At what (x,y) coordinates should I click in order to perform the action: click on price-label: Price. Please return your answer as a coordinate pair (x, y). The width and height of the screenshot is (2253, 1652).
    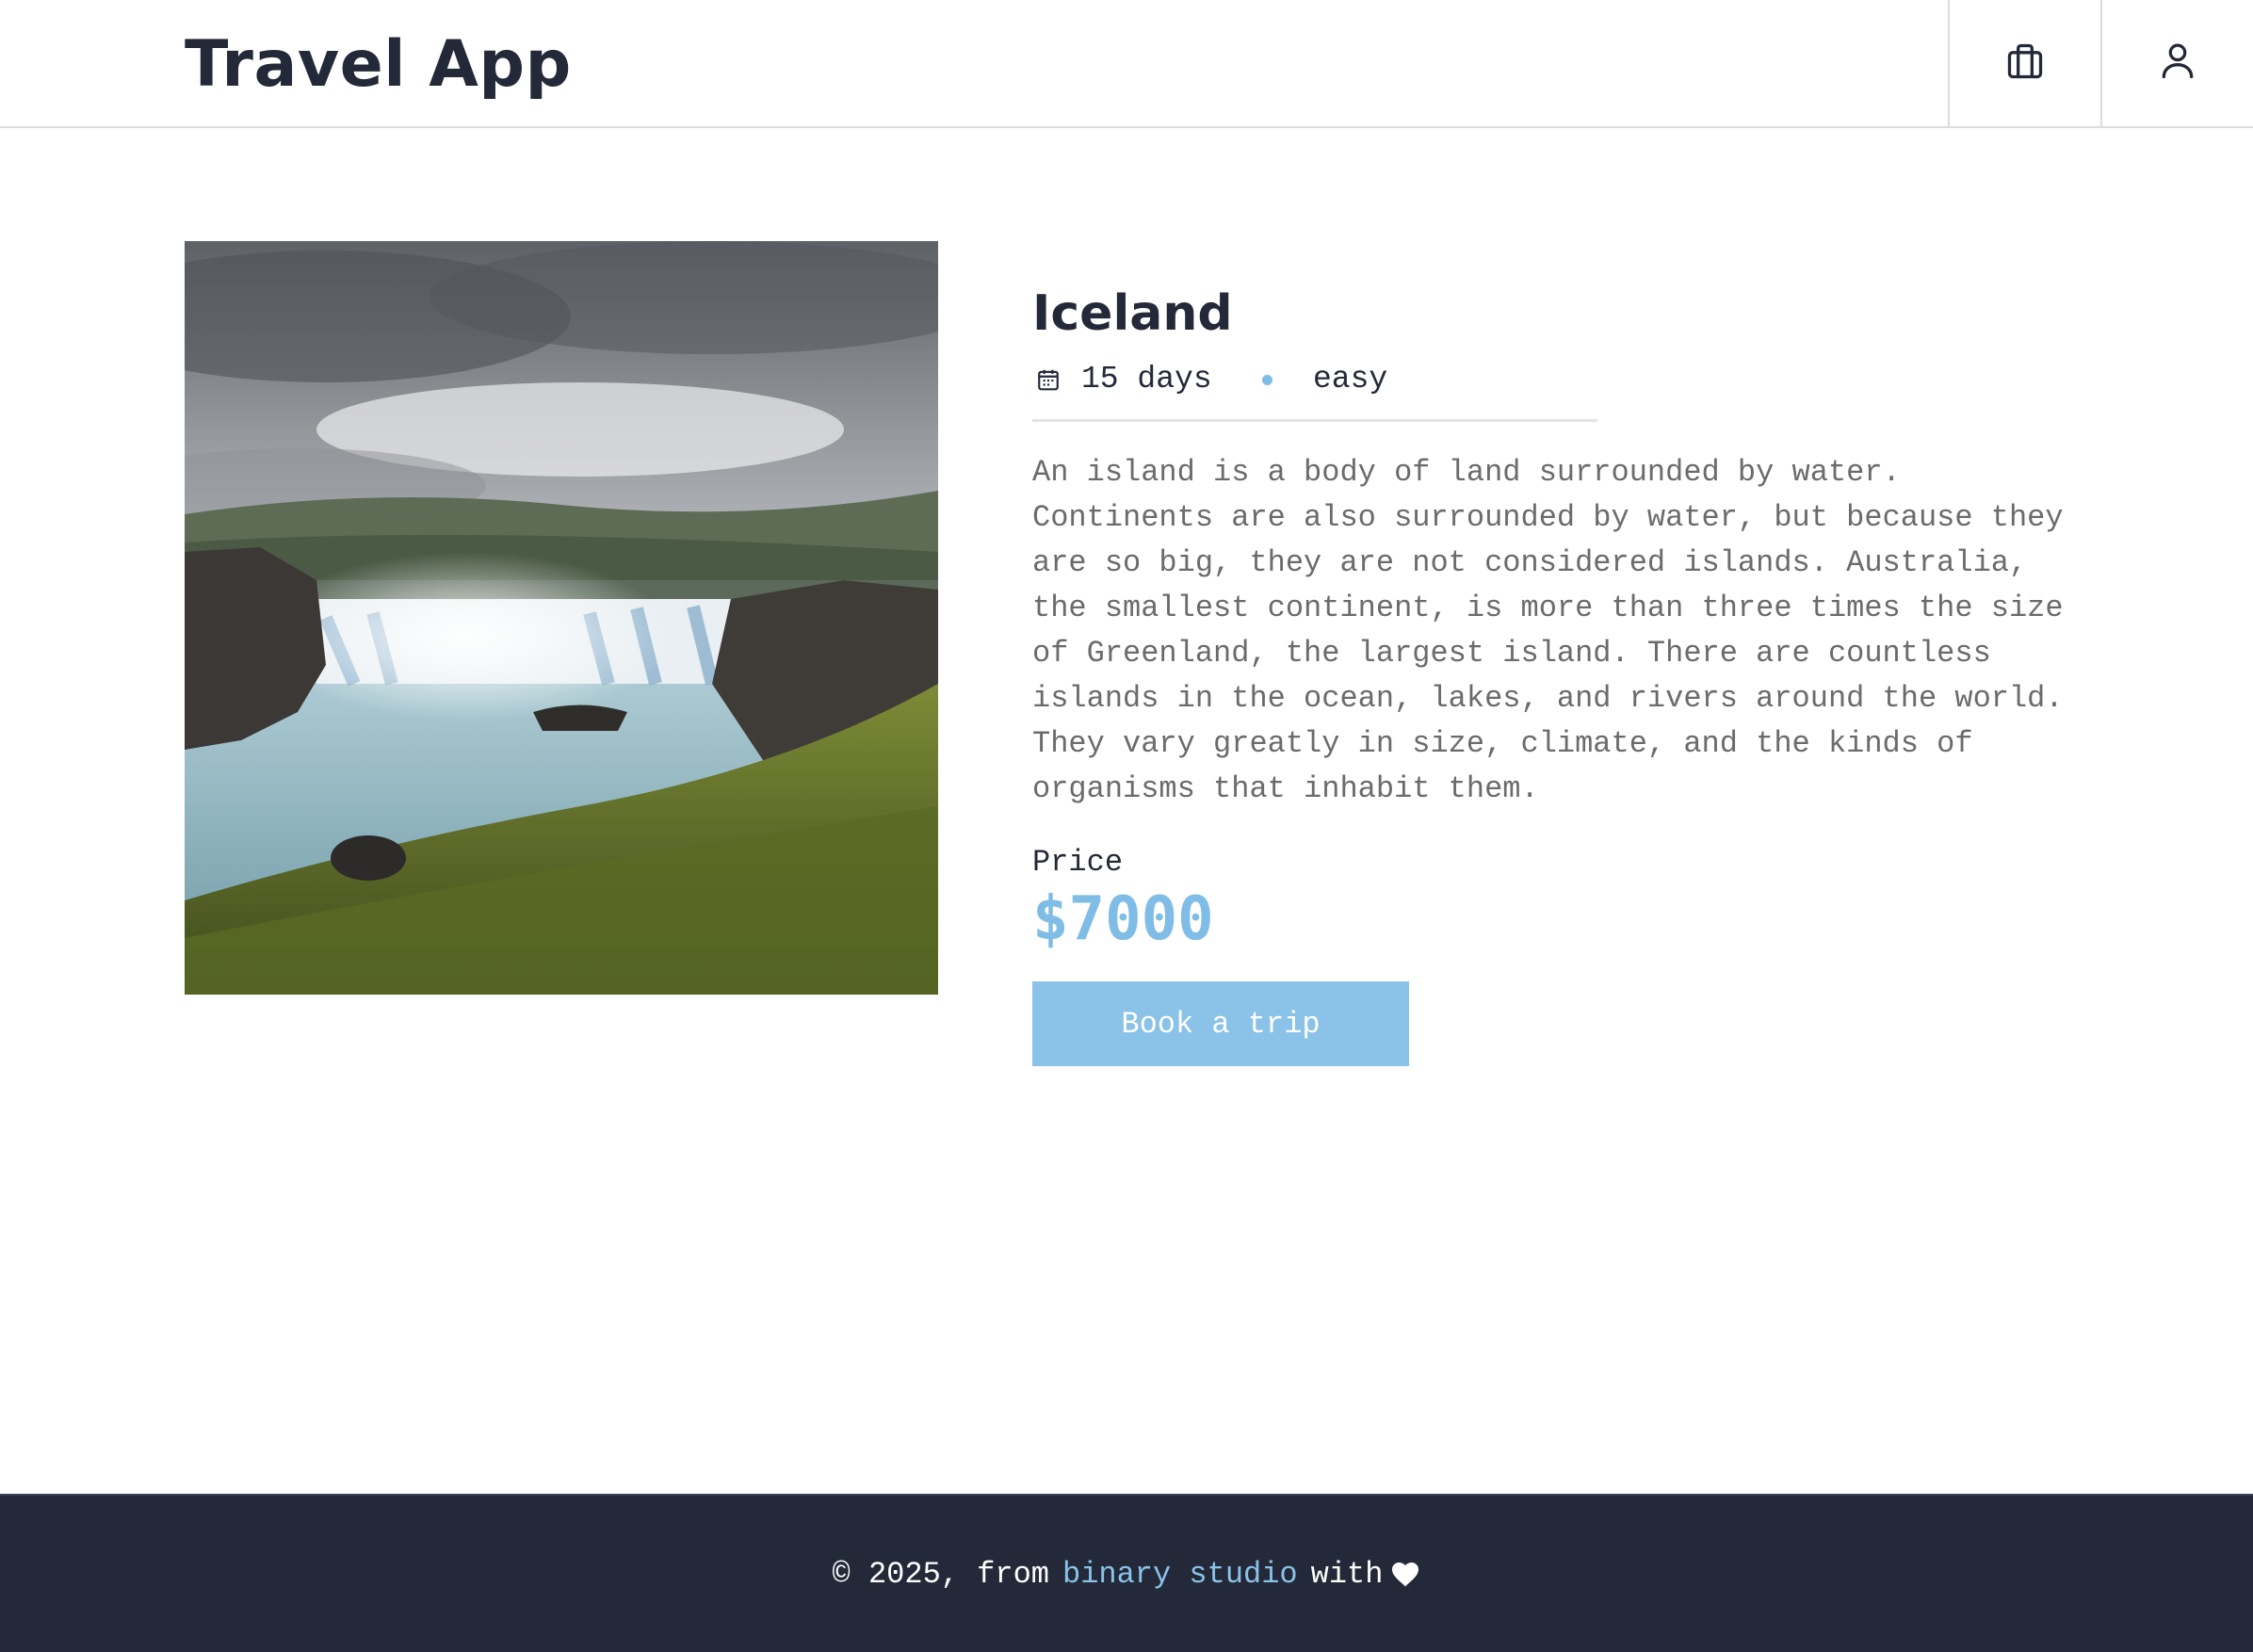
    Looking at the image, I should click on (1078, 863).